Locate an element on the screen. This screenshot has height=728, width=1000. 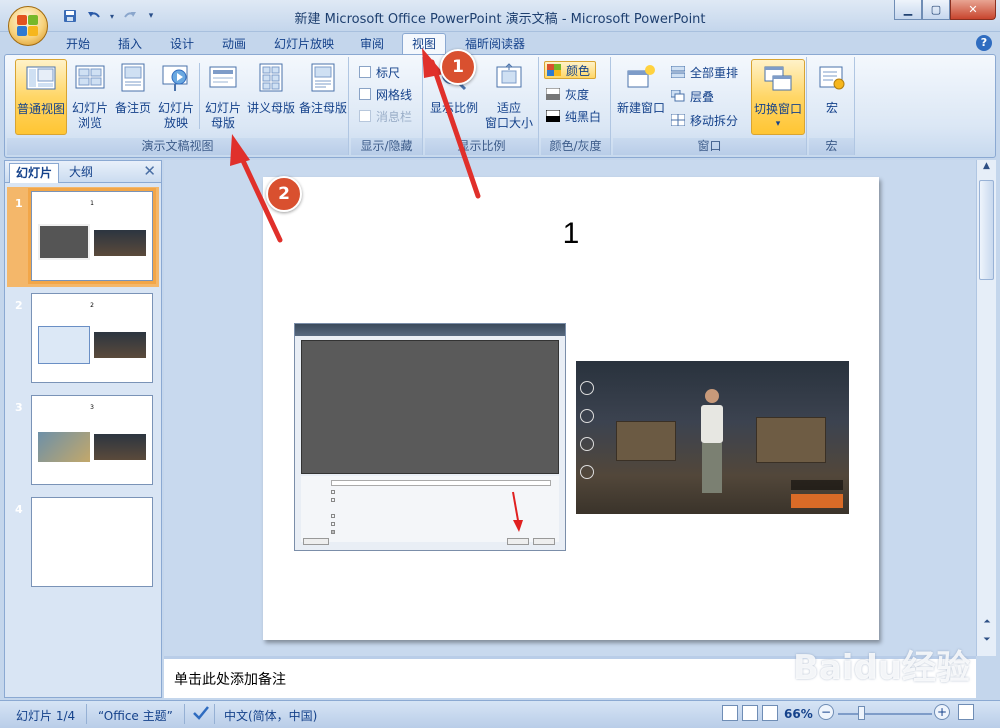
office-logo-icon is located at coordinates (28, 26).